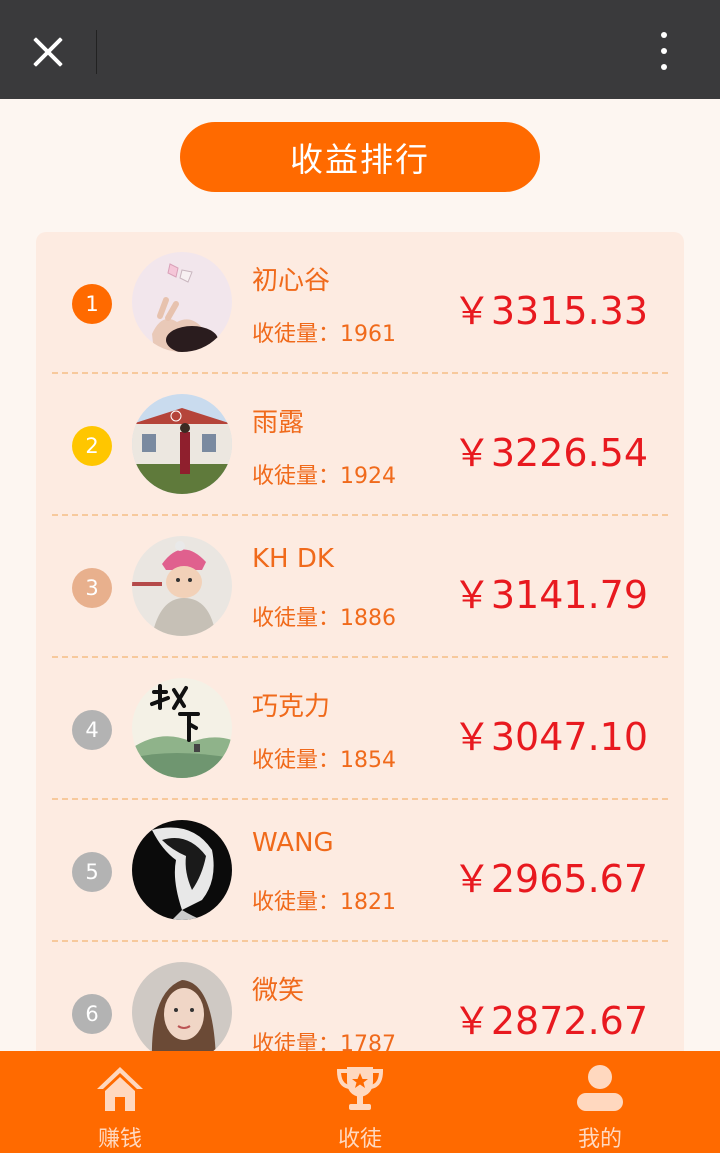  I want to click on tab-mine: 我的, so click(600, 1102).